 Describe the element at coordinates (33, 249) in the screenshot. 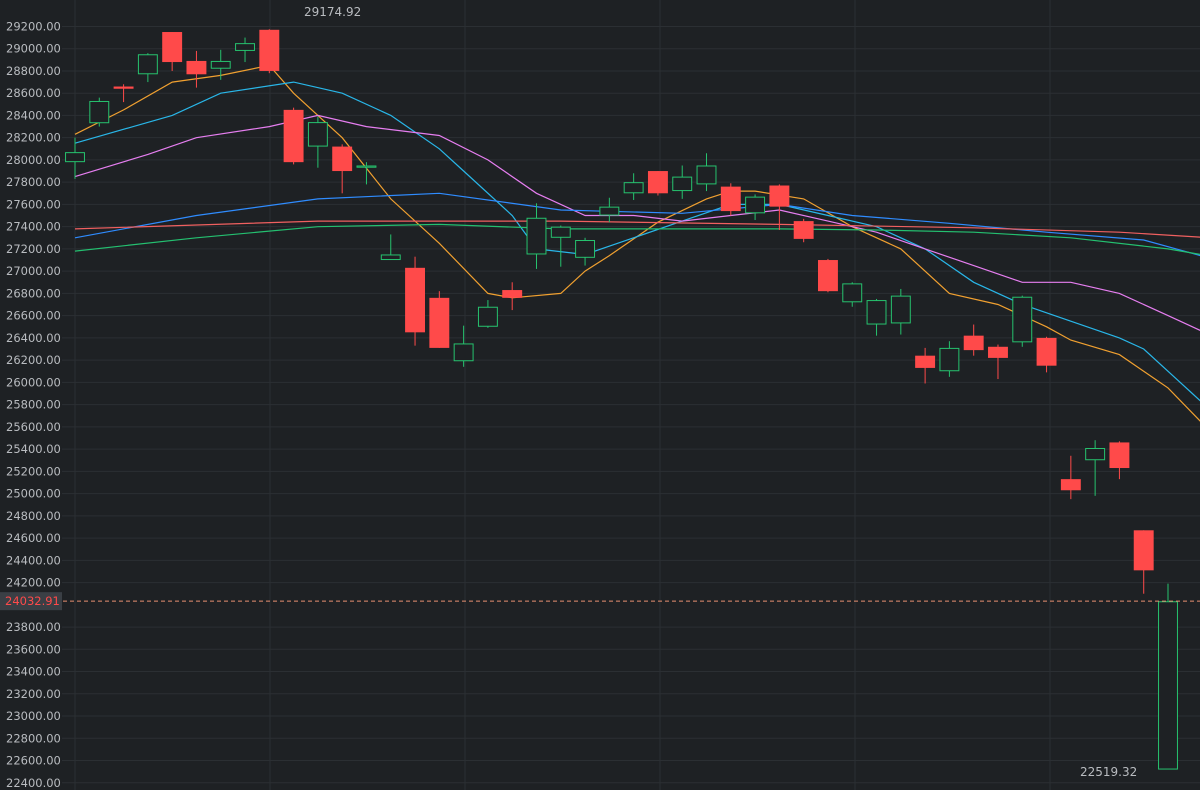

I see `y-tick-label: 27200.00` at that location.